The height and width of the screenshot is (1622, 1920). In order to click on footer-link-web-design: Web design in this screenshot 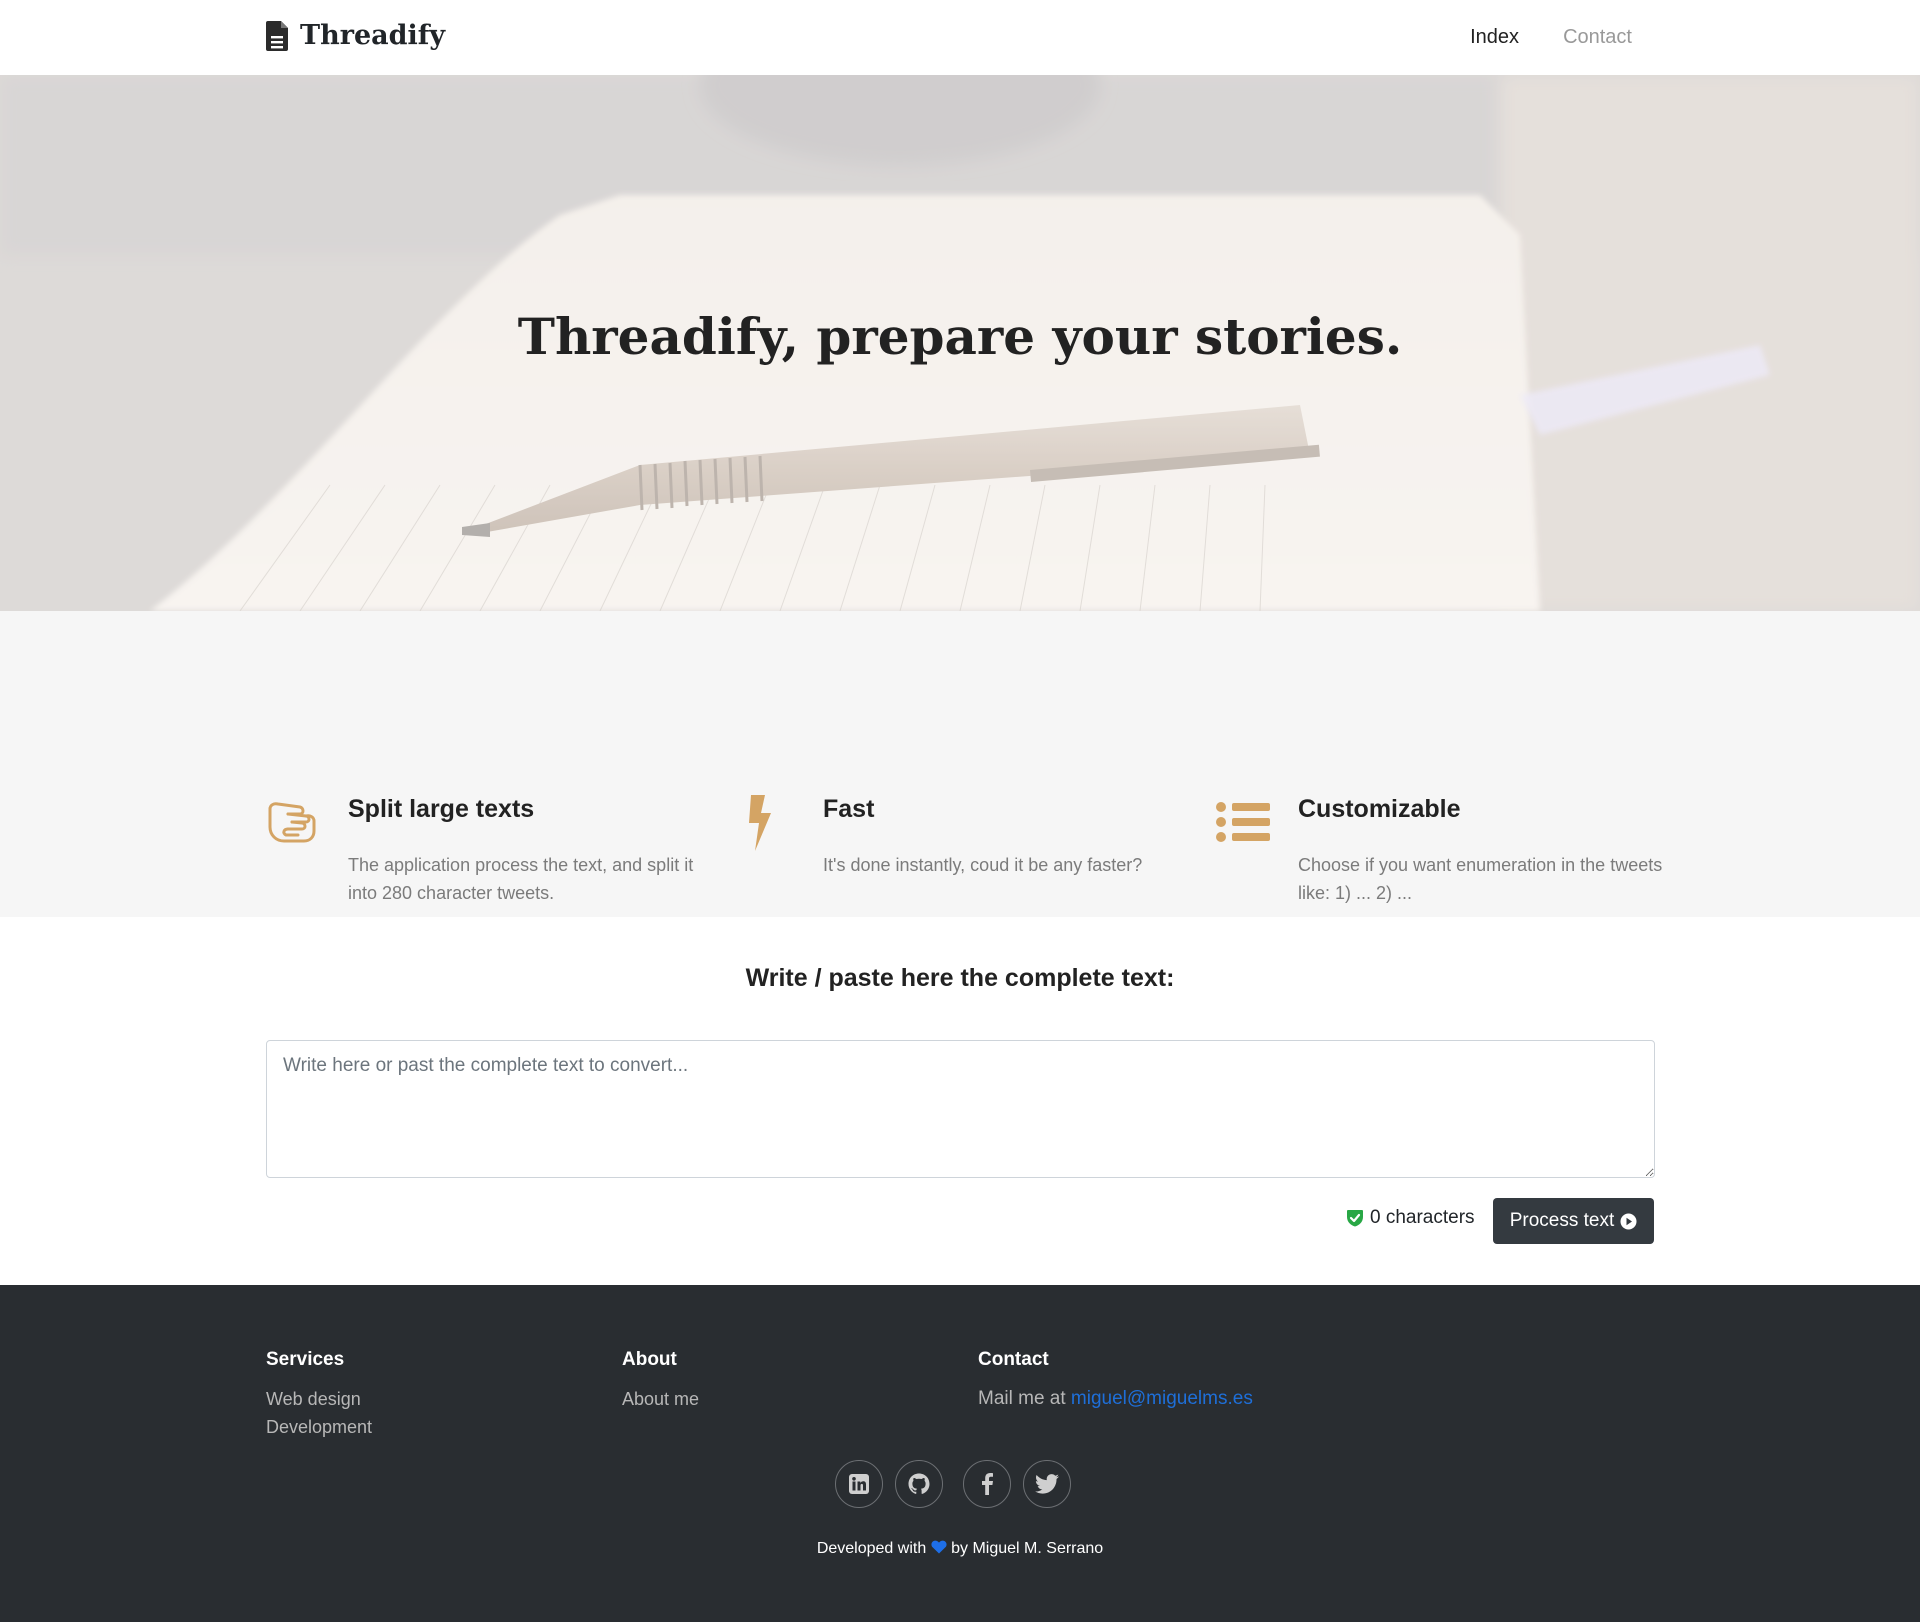, I will do `click(319, 1399)`.